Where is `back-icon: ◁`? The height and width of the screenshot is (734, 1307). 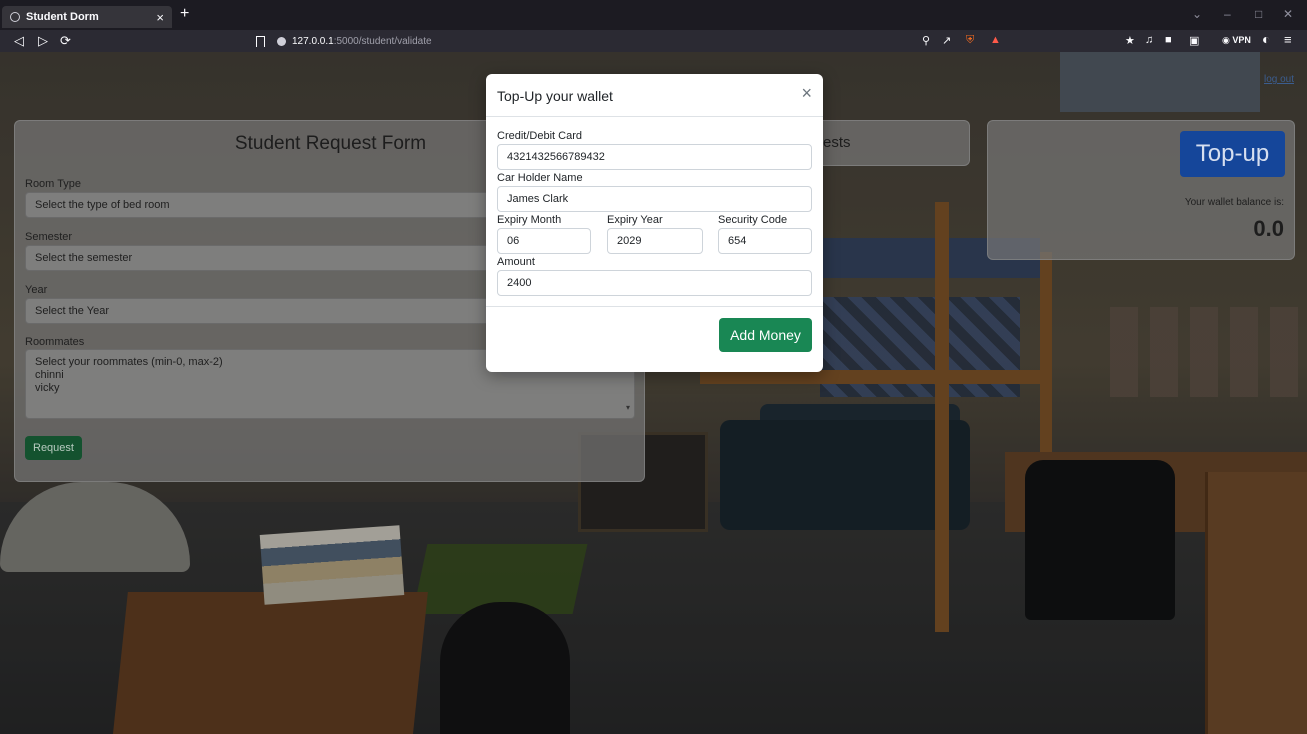 back-icon: ◁ is located at coordinates (19, 41).